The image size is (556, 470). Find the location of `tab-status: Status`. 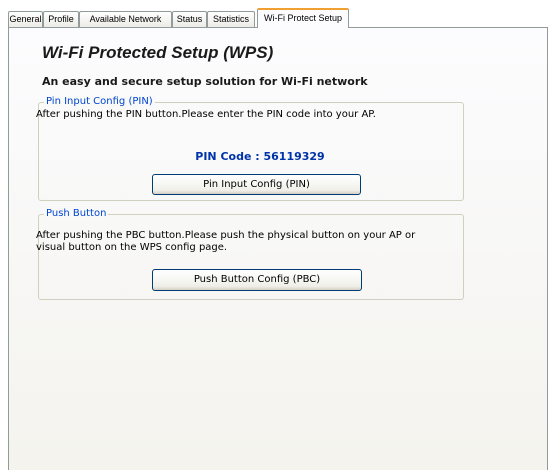

tab-status: Status is located at coordinates (189, 19).